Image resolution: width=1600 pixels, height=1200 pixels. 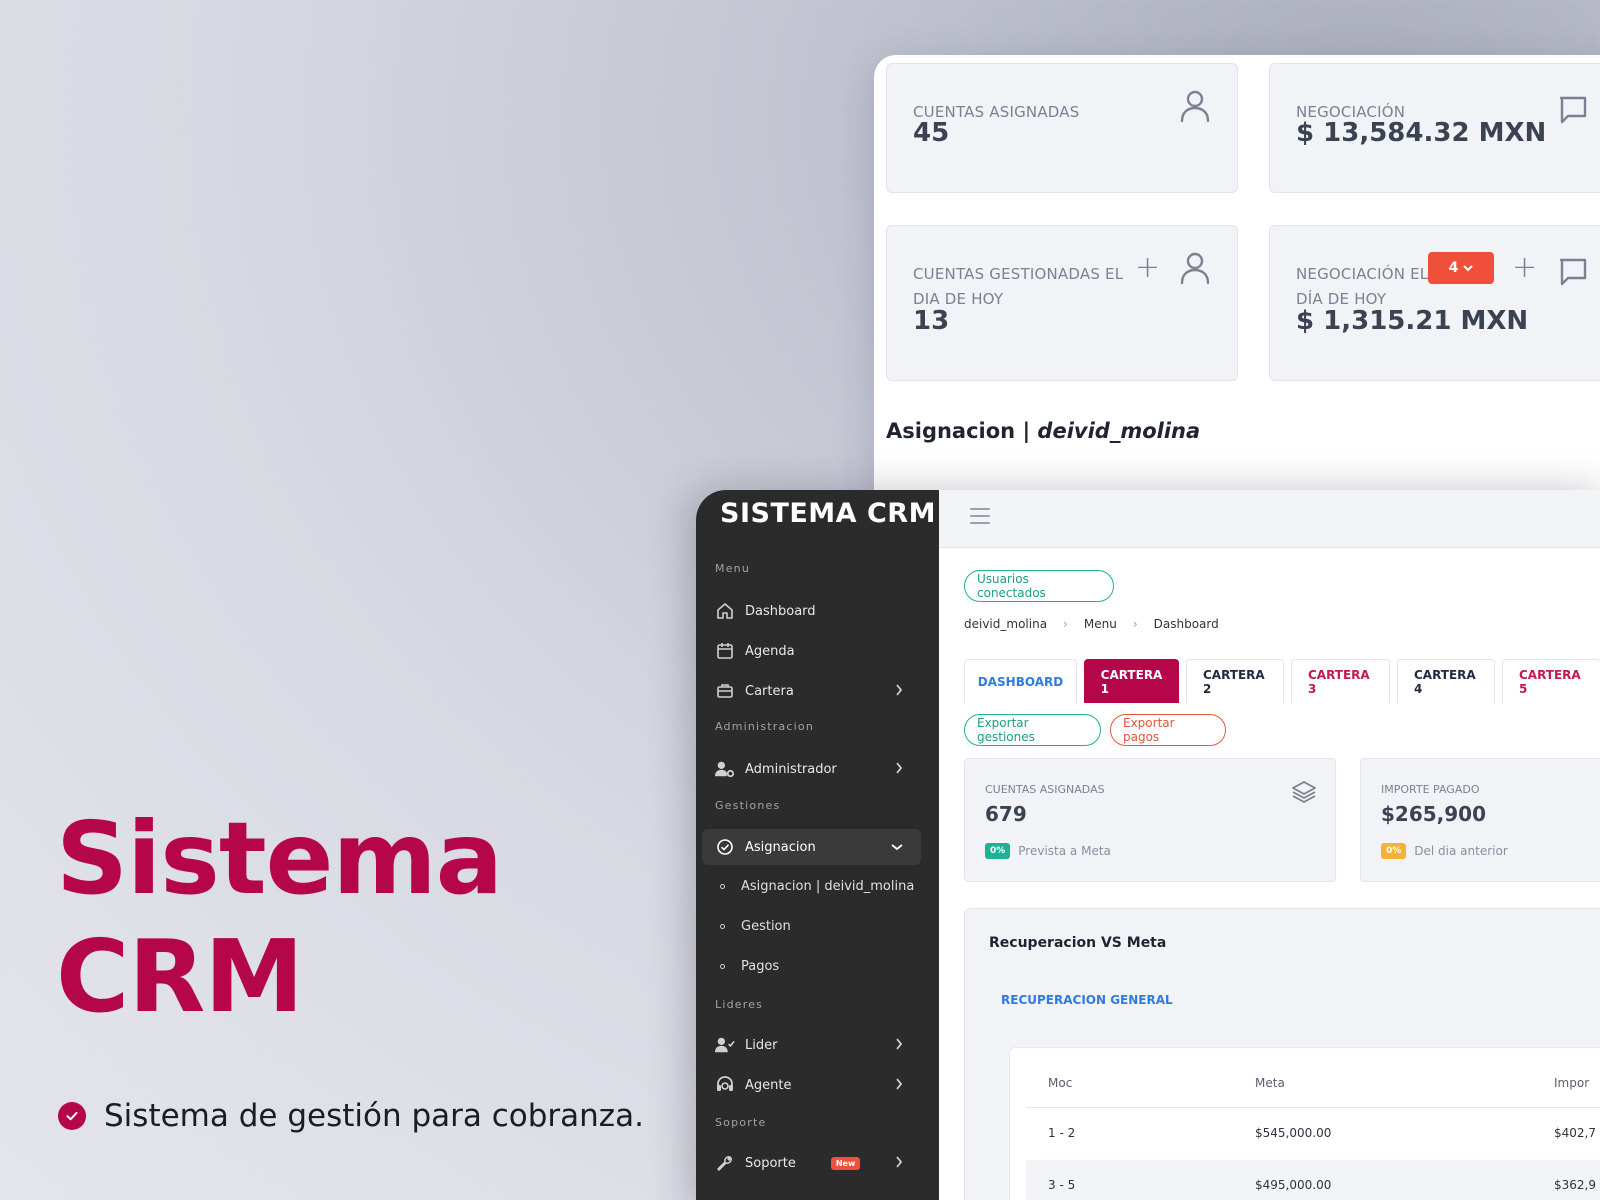 What do you see at coordinates (1186, 624) in the screenshot?
I see `breadcrumb-item: Dashboard` at bounding box center [1186, 624].